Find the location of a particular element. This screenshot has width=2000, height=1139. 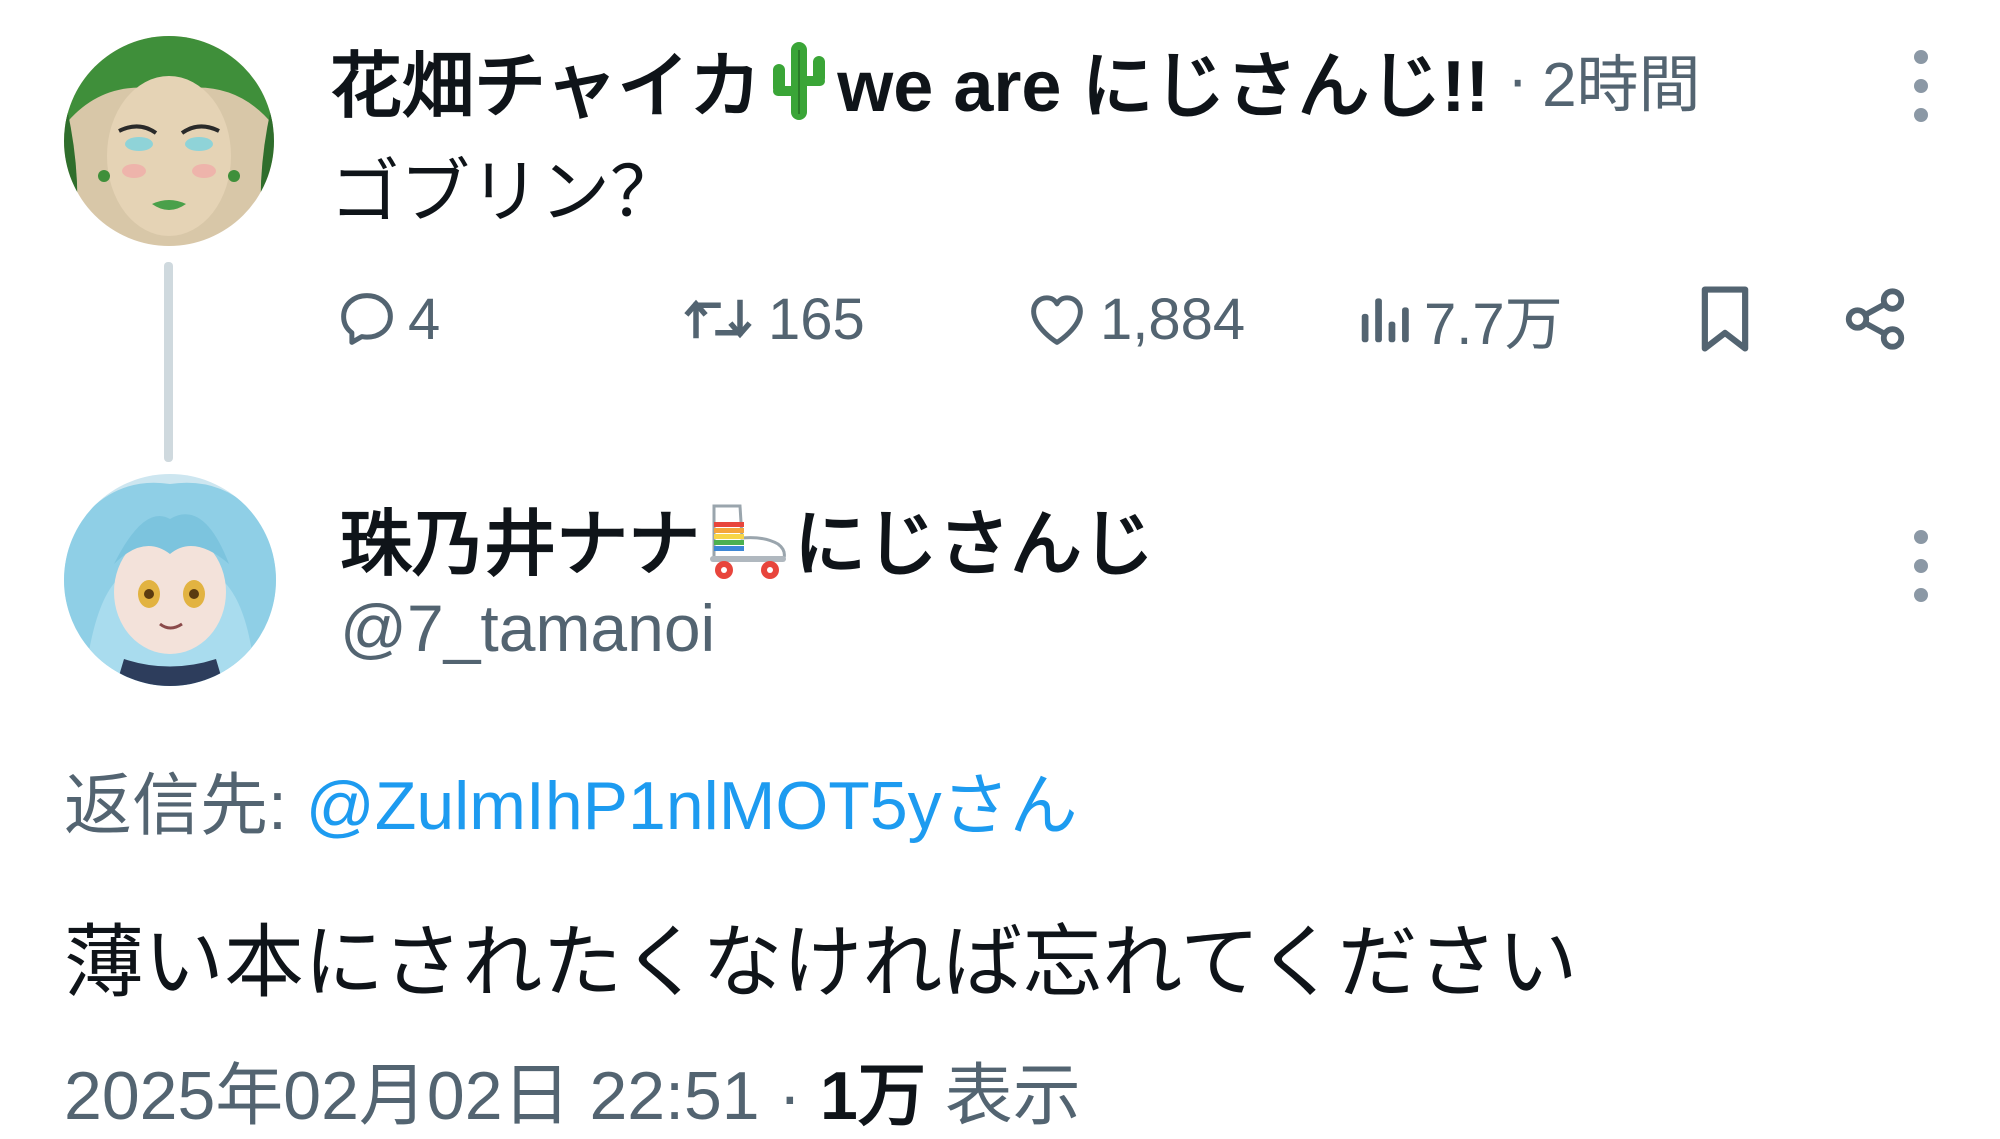

retweet-count: 165 is located at coordinates (816, 319).